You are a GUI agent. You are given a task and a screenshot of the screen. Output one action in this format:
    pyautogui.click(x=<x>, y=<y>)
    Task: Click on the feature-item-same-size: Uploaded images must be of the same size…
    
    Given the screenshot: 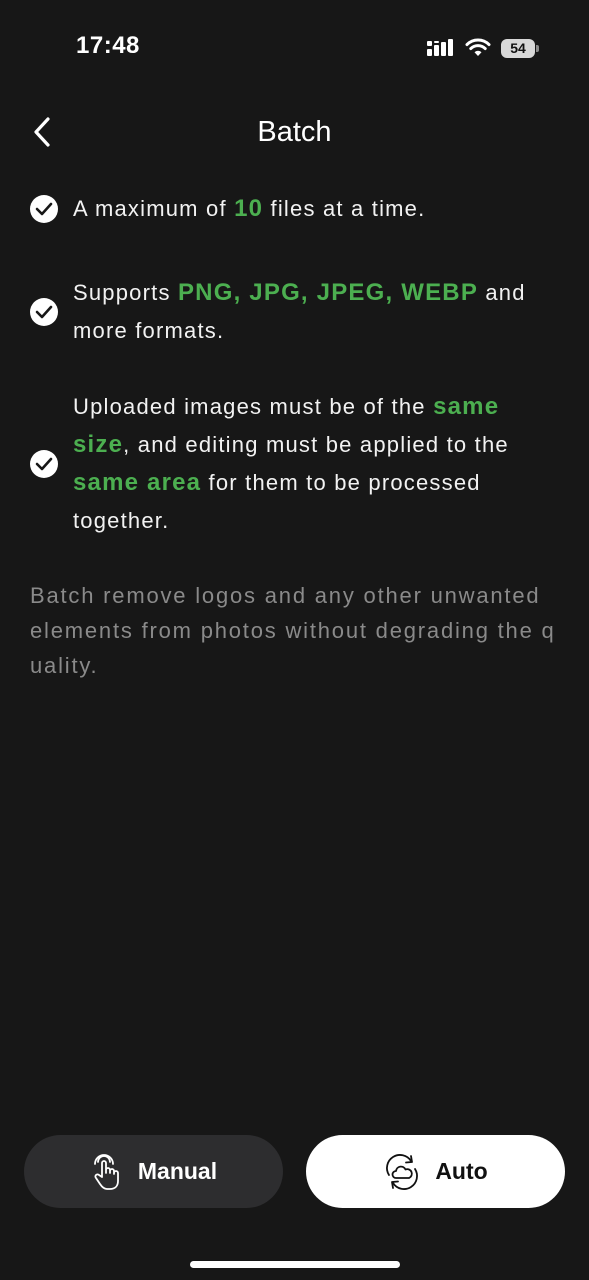 What is the action you would take?
    pyautogui.click(x=295, y=464)
    